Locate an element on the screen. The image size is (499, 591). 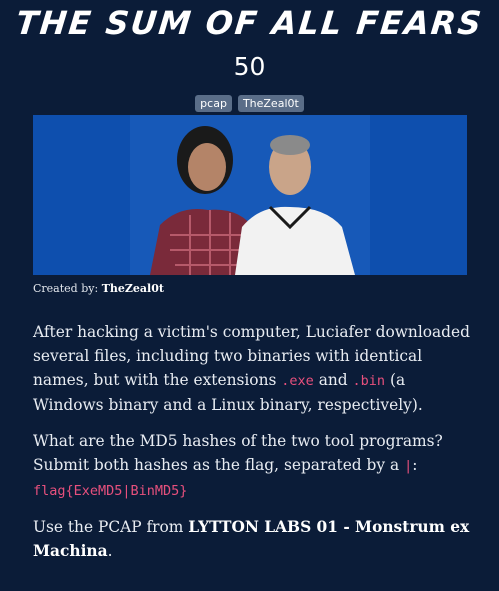
tag-author: TheZeal0t is located at coordinates (270, 103).